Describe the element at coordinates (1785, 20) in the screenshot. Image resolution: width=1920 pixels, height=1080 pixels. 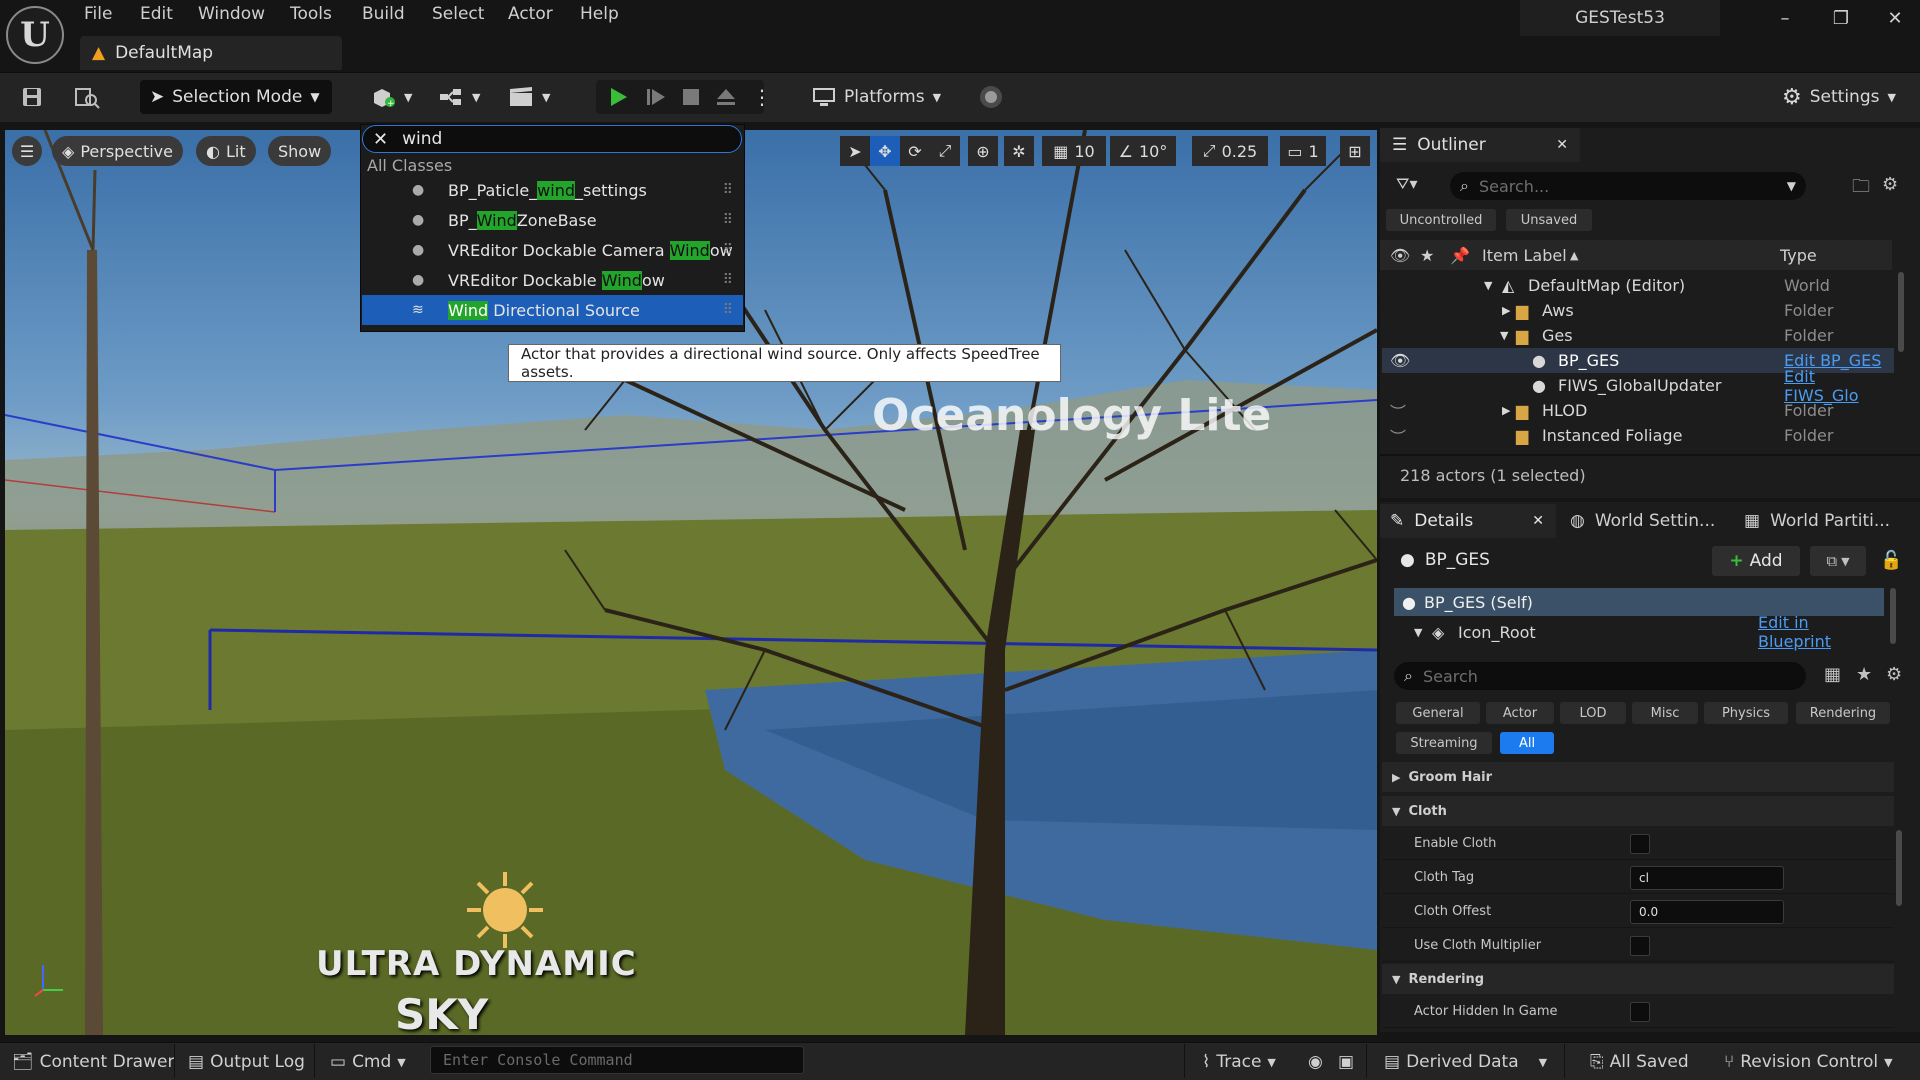
I see `minimize-icon: –` at that location.